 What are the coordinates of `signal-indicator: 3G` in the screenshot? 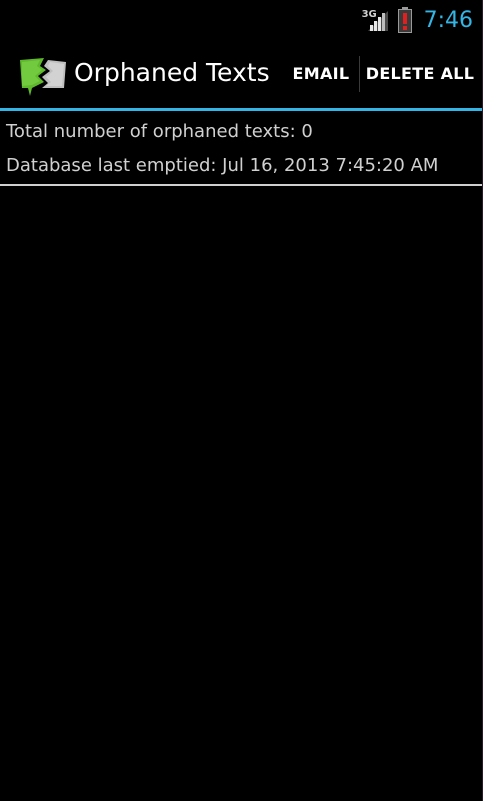 It's located at (375, 20).